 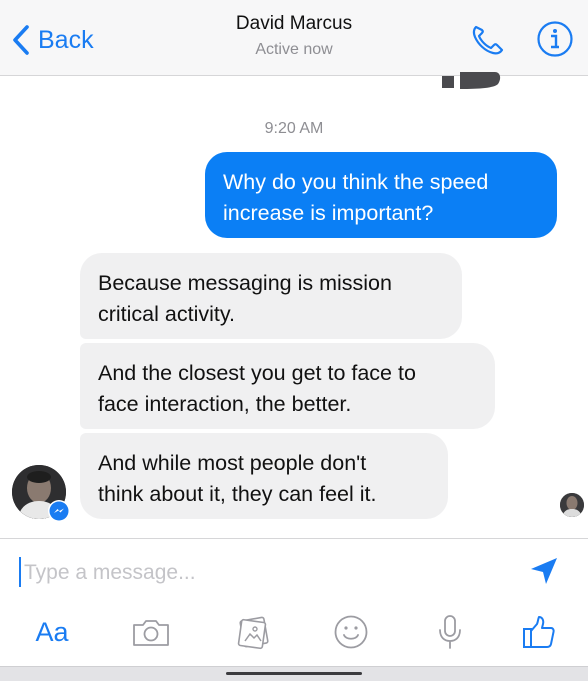 I want to click on camera-icon, so click(x=151, y=633).